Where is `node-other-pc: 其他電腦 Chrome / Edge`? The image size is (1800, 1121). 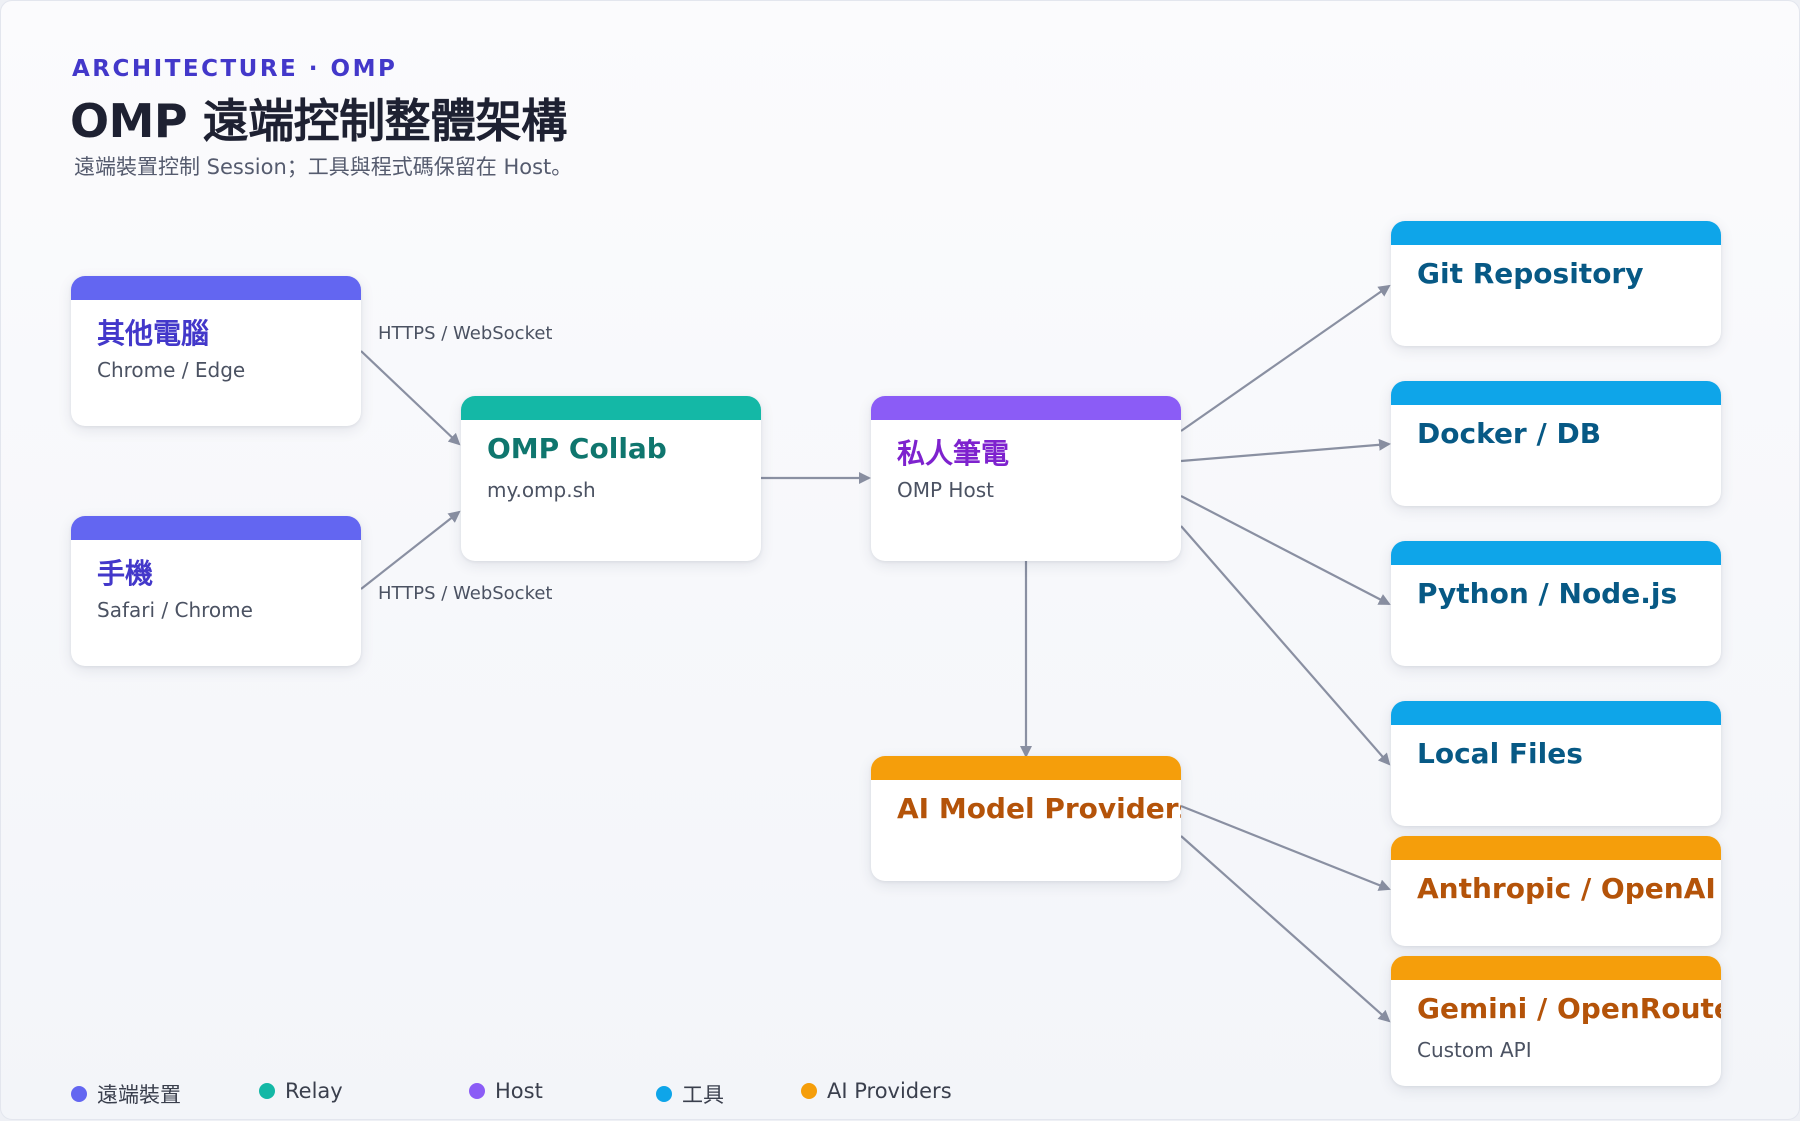 node-other-pc: 其他電腦 Chrome / Edge is located at coordinates (216, 351).